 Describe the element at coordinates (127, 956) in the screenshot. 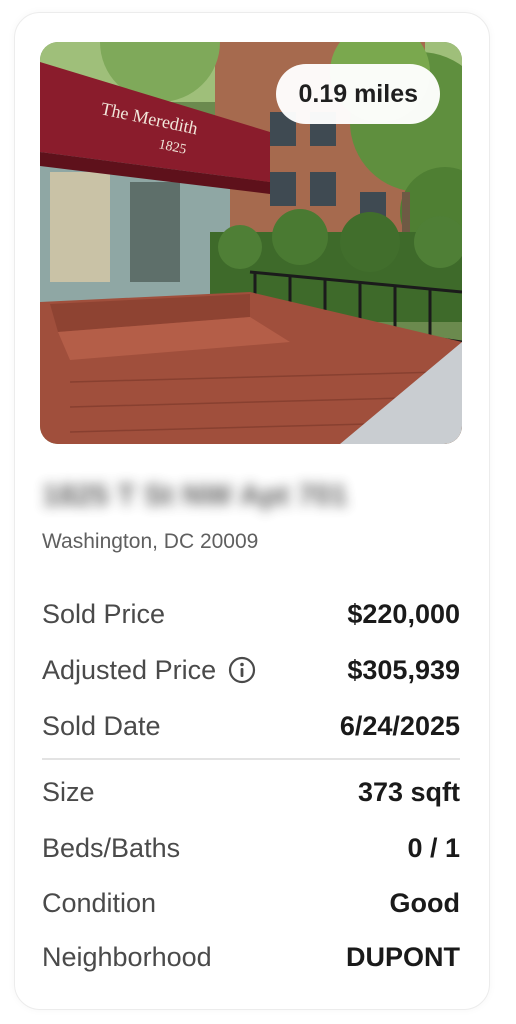

I see `neighborhood-label: Neighborhood` at that location.